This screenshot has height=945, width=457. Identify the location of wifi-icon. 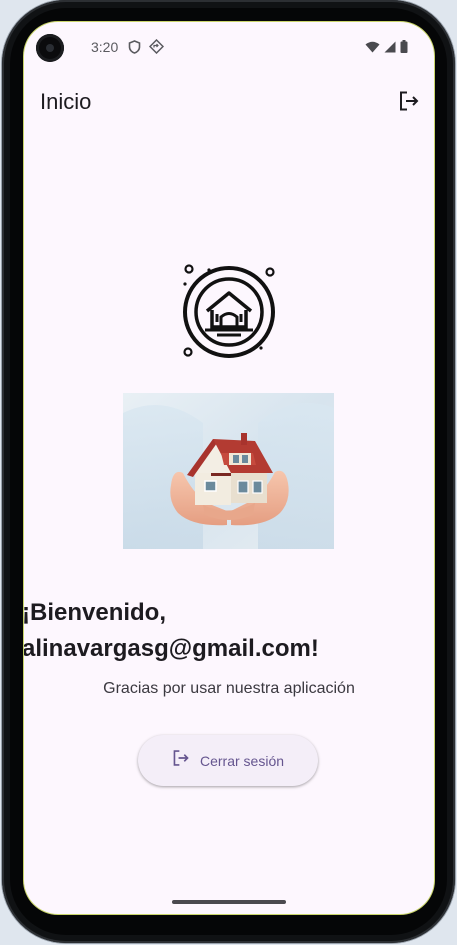
(372, 49).